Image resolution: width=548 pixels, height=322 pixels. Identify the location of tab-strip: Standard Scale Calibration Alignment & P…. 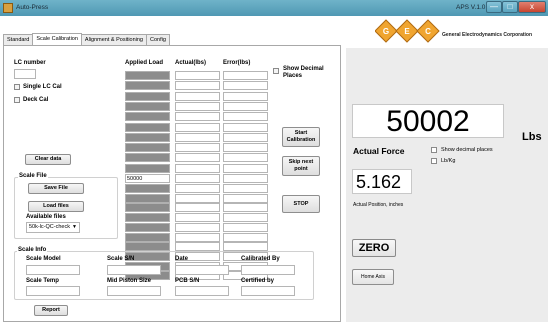
(86, 39).